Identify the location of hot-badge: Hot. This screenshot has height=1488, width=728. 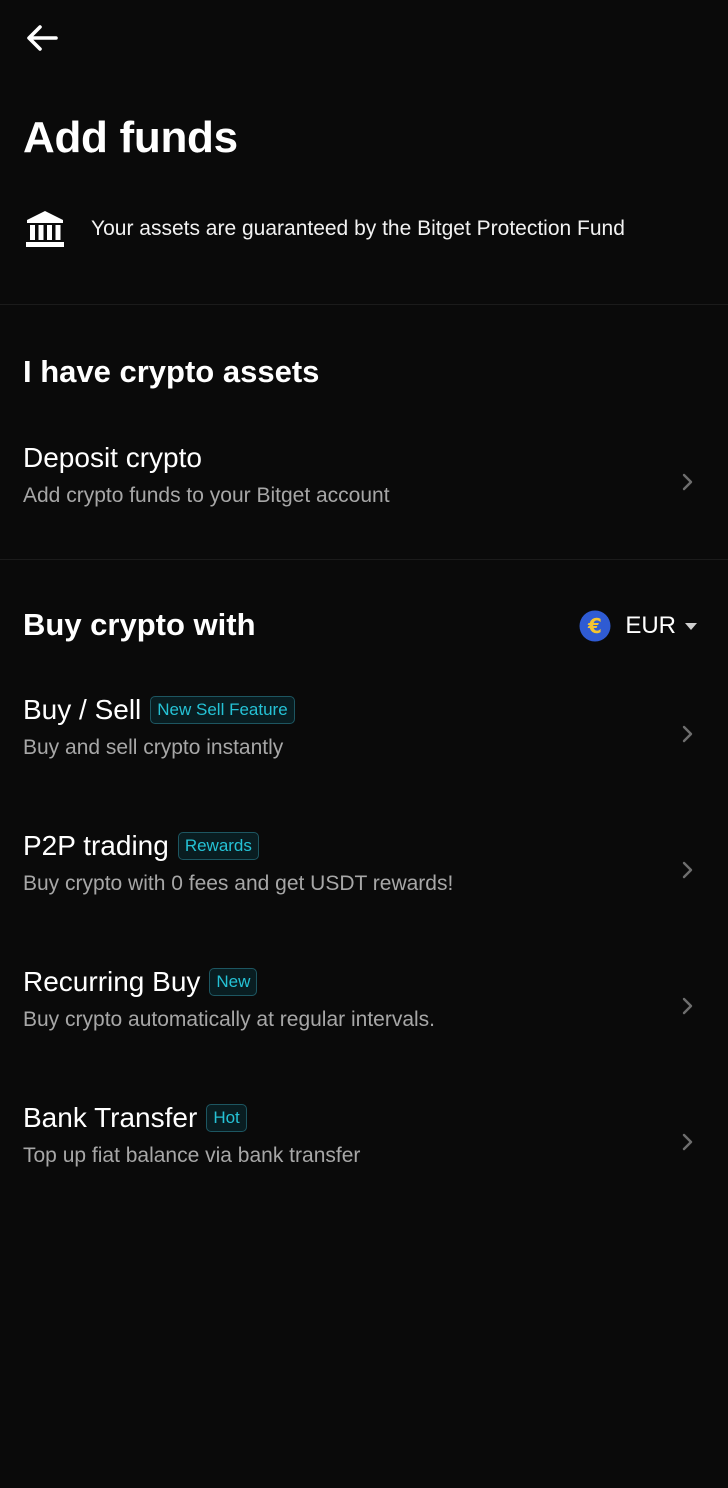
(226, 1118).